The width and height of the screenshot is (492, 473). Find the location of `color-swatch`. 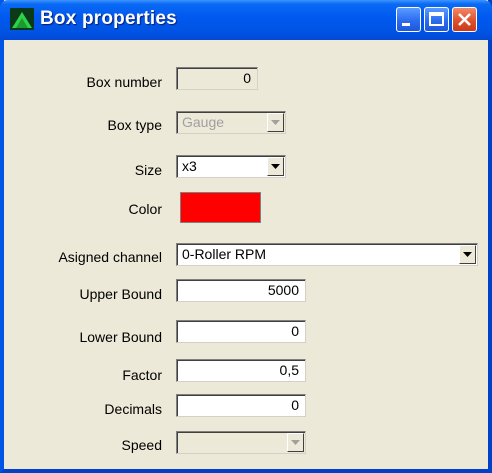

color-swatch is located at coordinates (220, 207).